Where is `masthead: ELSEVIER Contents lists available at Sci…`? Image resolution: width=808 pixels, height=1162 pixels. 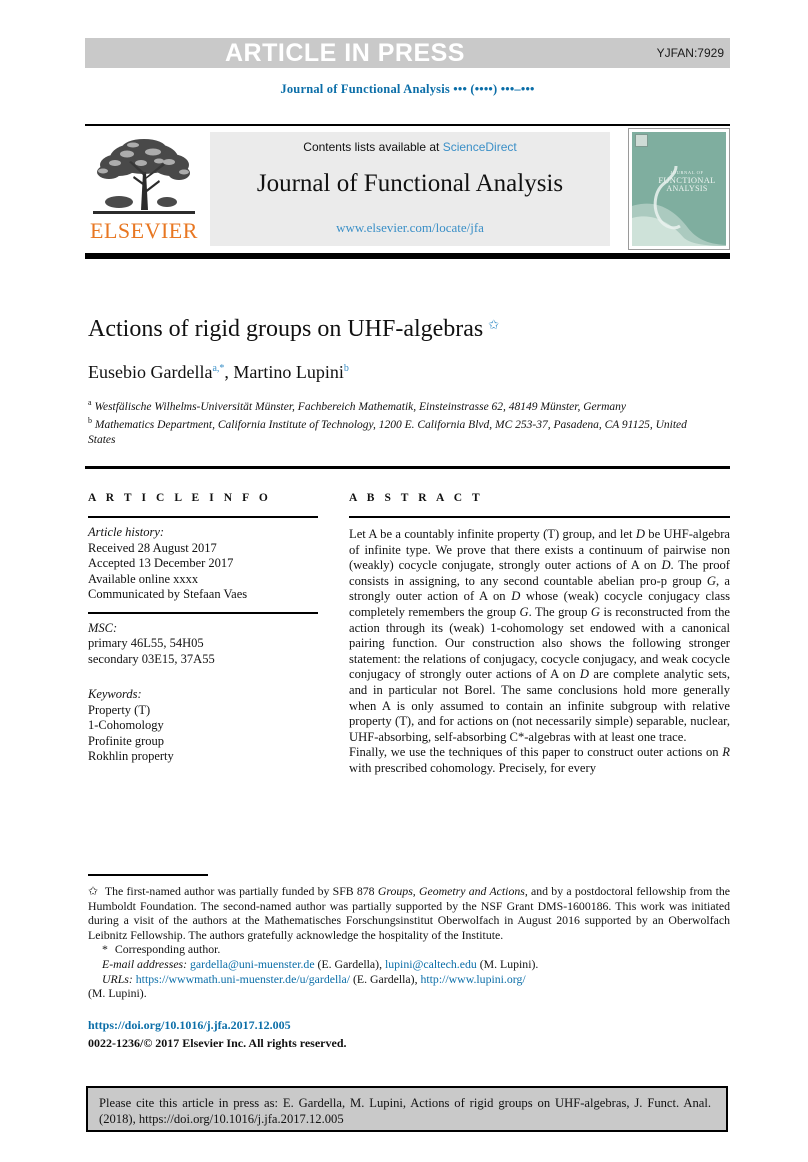 masthead: ELSEVIER Contents lists available at Sci… is located at coordinates (407, 189).